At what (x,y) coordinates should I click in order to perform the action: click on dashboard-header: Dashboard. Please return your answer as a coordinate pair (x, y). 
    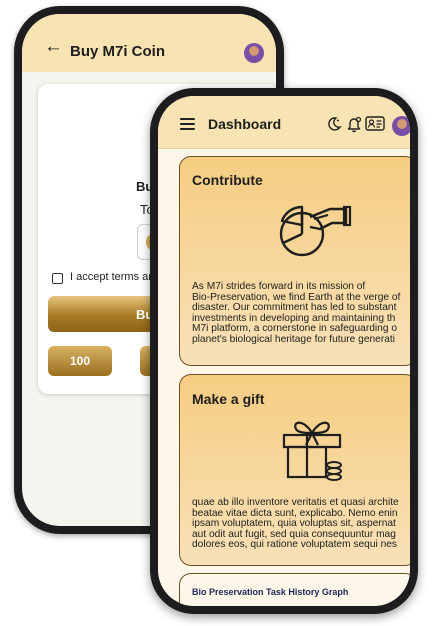
    Looking at the image, I should click on (284, 122).